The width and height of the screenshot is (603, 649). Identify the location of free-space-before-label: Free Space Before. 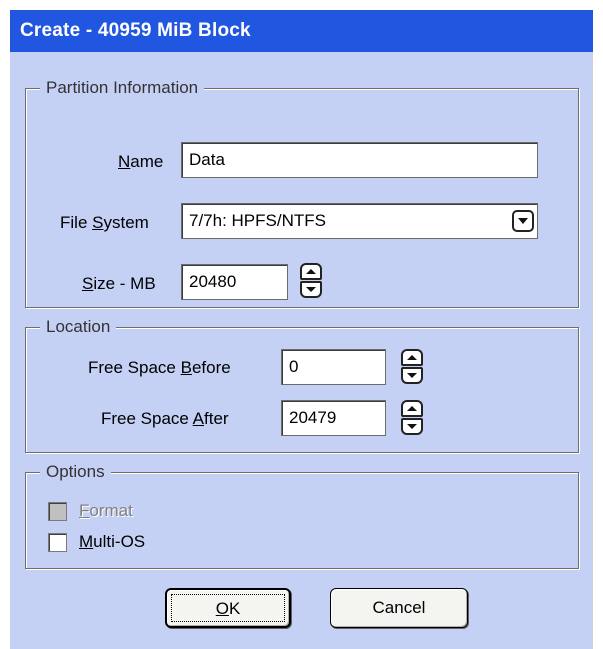
(159, 367).